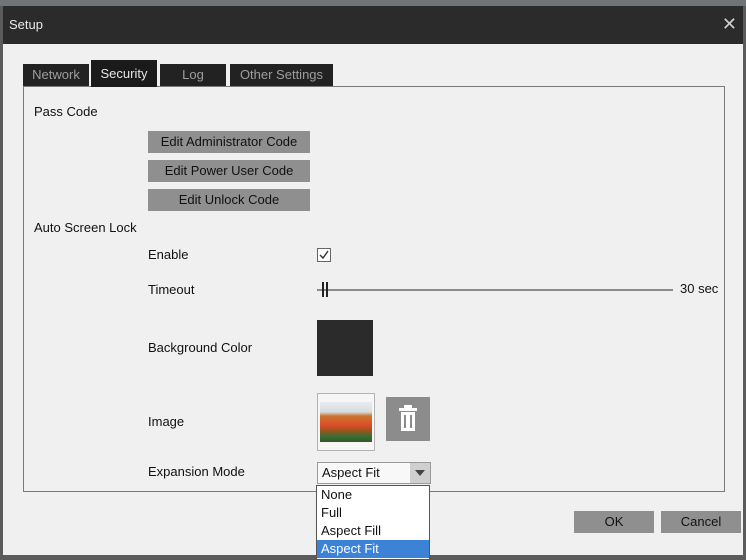 The image size is (746, 560). What do you see at coordinates (171, 289) in the screenshot?
I see `timeout-label: Timeout` at bounding box center [171, 289].